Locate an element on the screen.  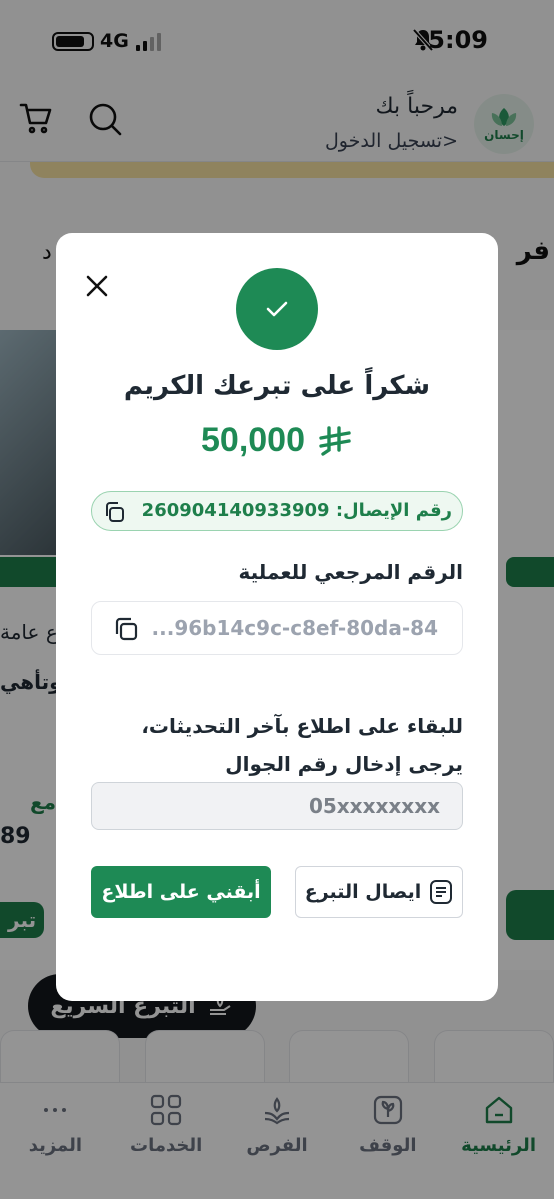
reference-field: ...96b14c9c-c8ef-80da-84 is located at coordinates (277, 628).